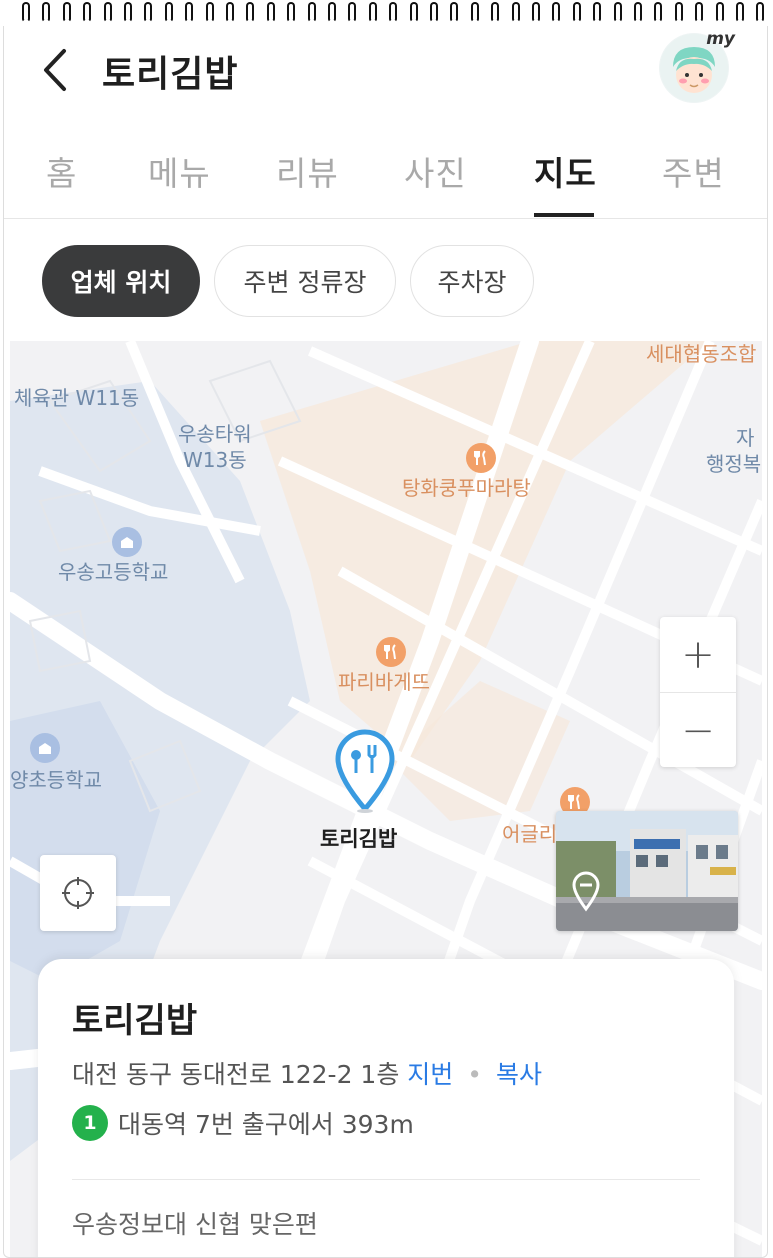  I want to click on map-label-bakery: 파리바게뜨, so click(384, 682).